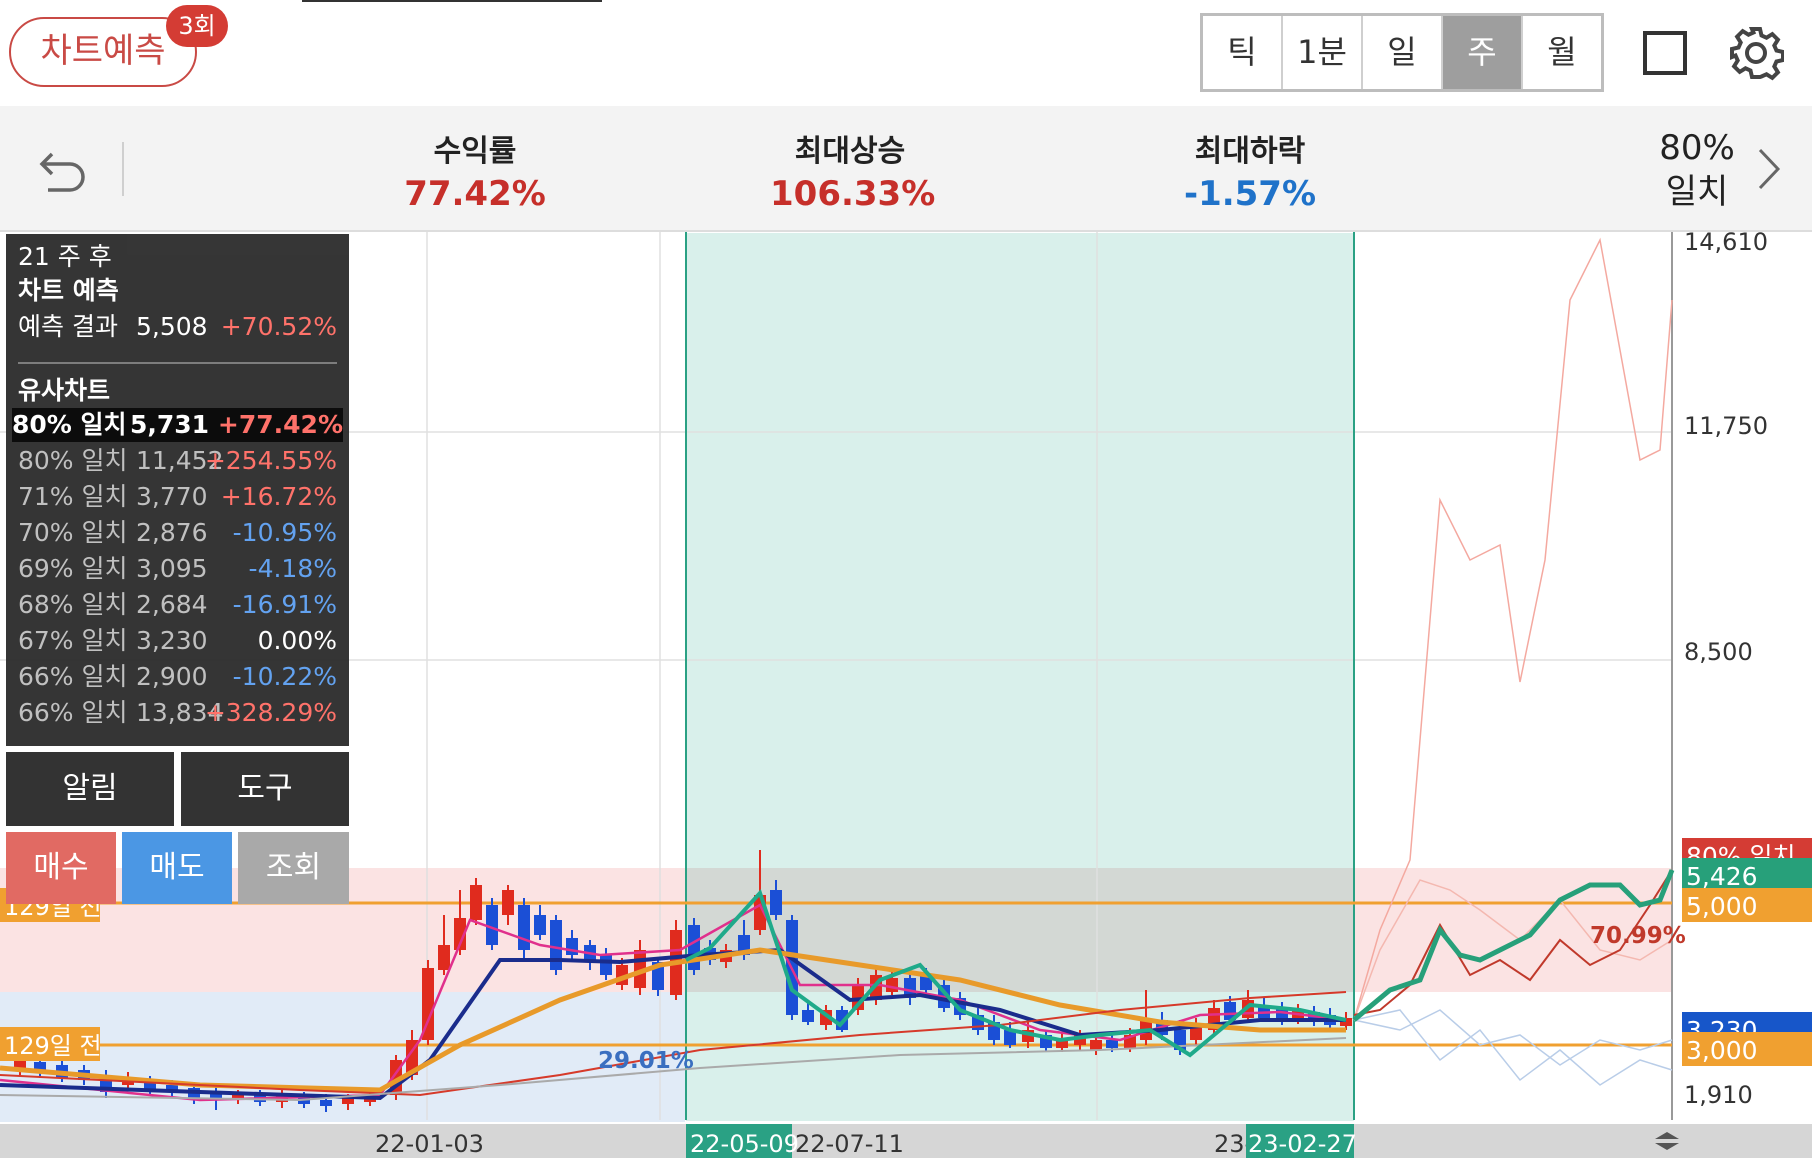  I want to click on row-price: 2,900, so click(172, 676).